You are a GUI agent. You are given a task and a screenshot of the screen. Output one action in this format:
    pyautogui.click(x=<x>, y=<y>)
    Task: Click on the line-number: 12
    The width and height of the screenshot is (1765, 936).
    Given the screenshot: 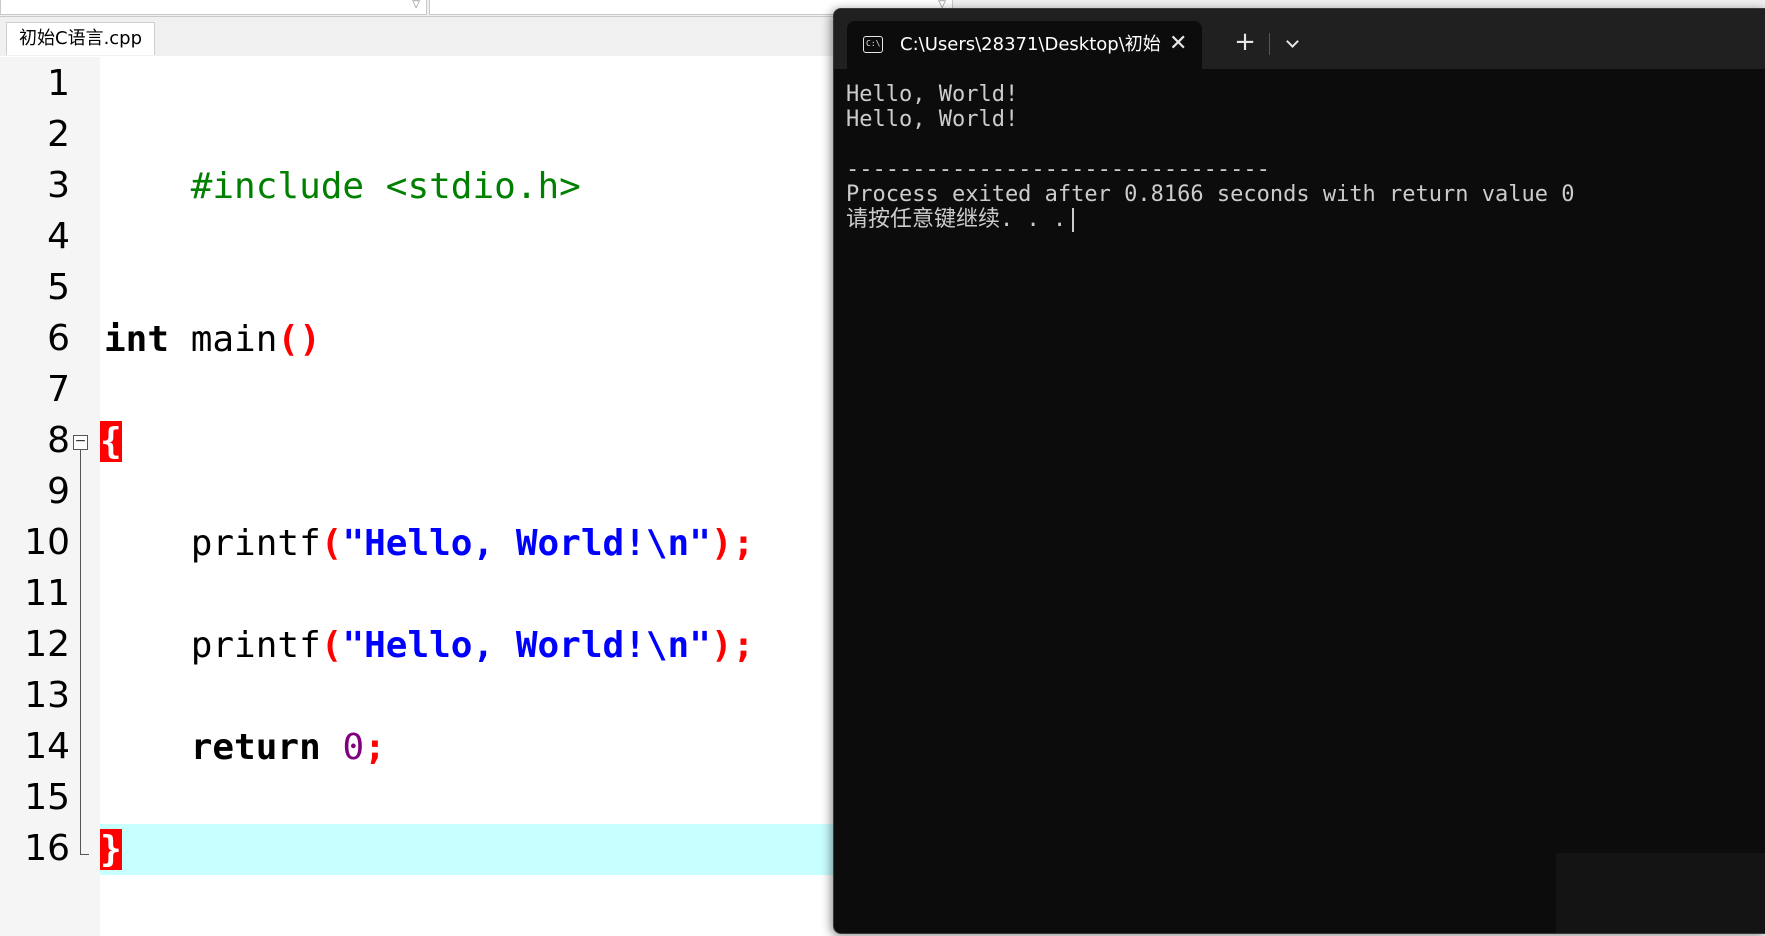 What is the action you would take?
    pyautogui.click(x=47, y=644)
    